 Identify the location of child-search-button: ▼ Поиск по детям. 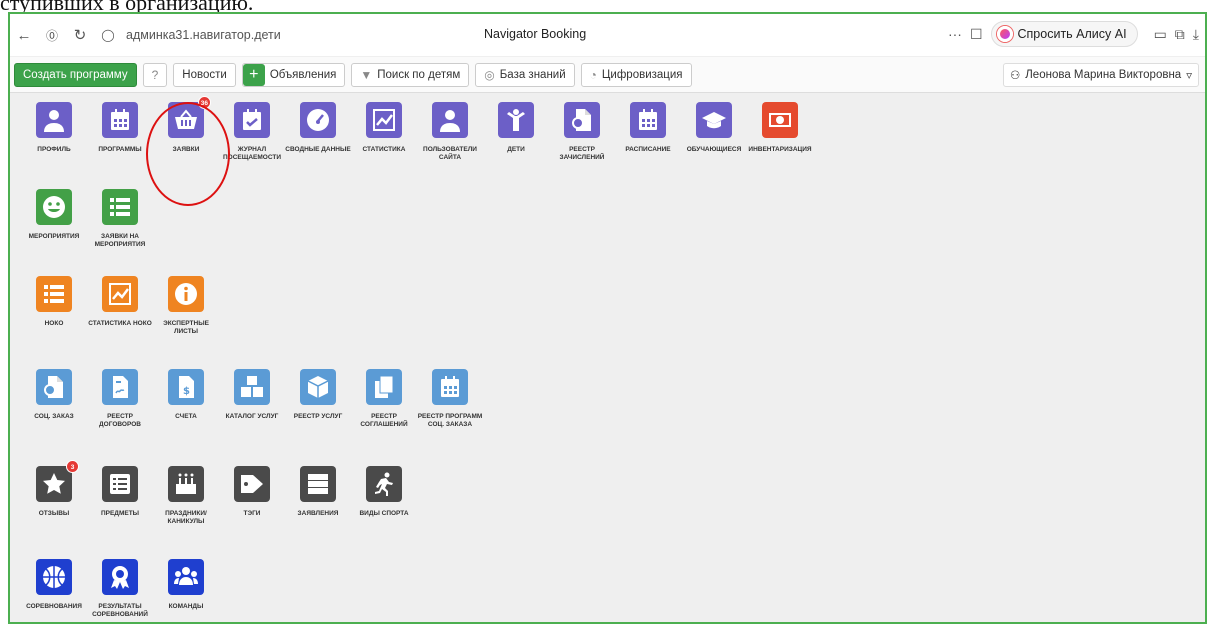
(410, 74).